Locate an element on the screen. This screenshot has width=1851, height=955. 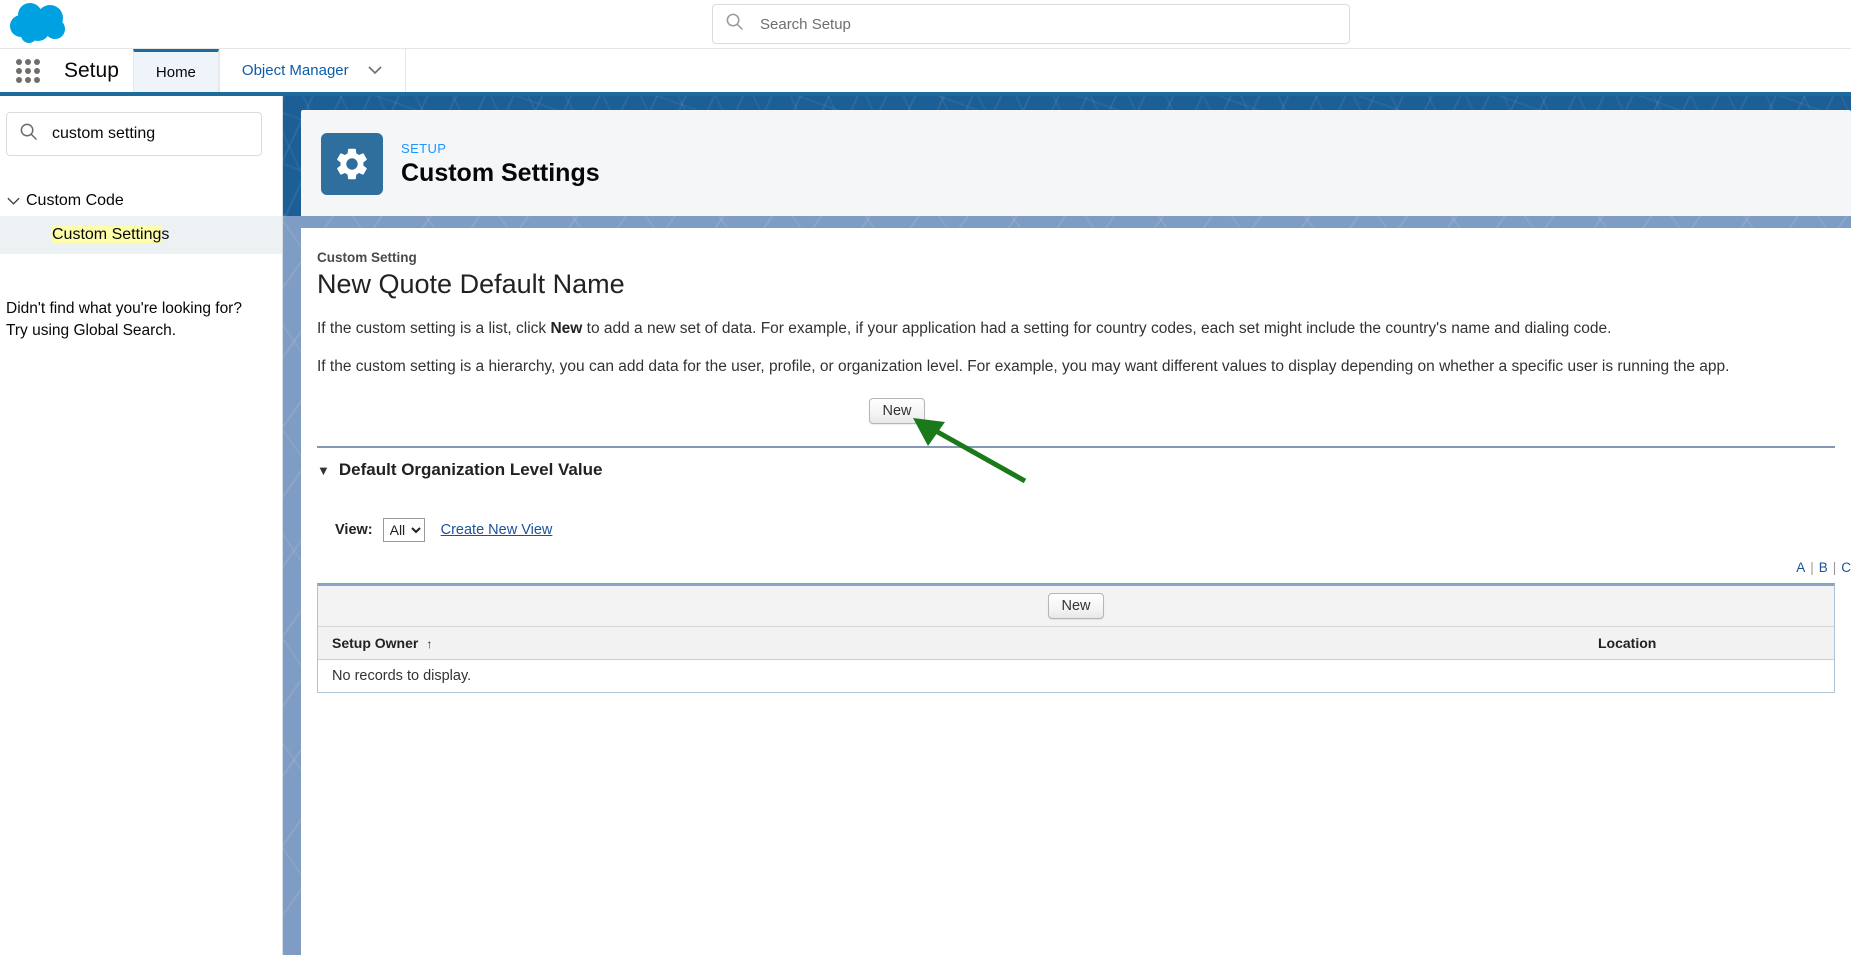
column-header-location-label: Location is located at coordinates (1627, 643).